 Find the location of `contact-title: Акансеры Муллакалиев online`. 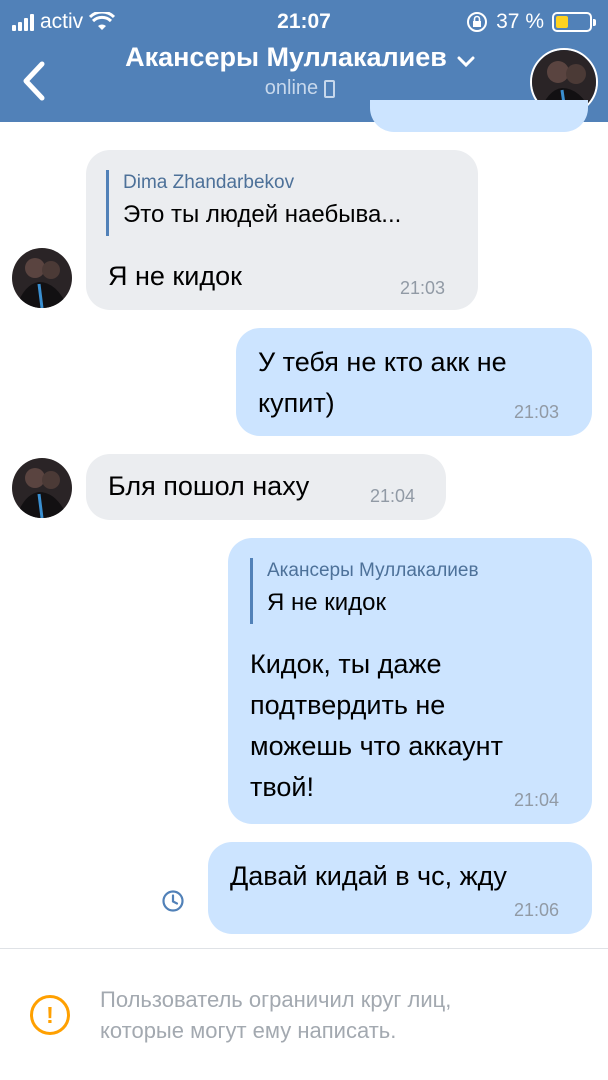

contact-title: Акансеры Муллакалиев online is located at coordinates (300, 71).